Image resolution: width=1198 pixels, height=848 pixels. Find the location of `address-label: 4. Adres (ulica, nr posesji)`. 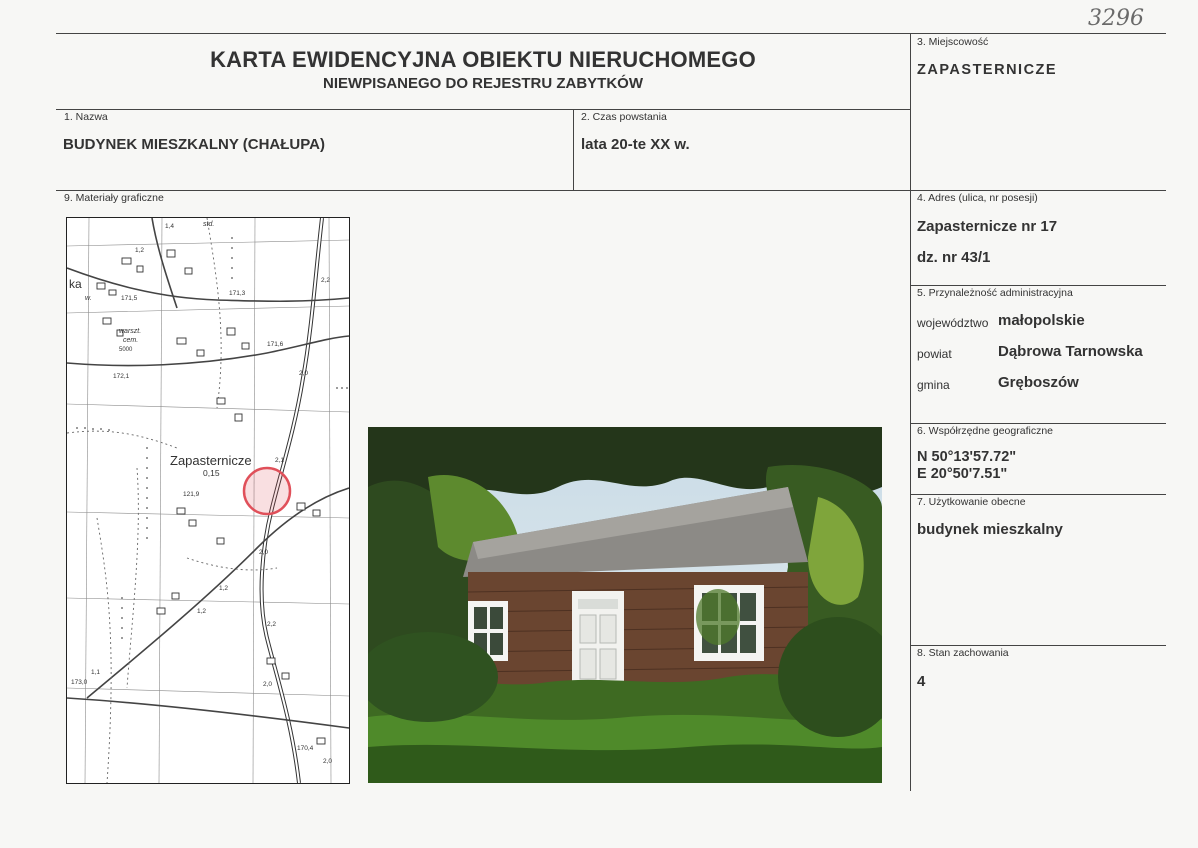

address-label: 4. Adres (ulica, nr posesji) is located at coordinates (977, 198).